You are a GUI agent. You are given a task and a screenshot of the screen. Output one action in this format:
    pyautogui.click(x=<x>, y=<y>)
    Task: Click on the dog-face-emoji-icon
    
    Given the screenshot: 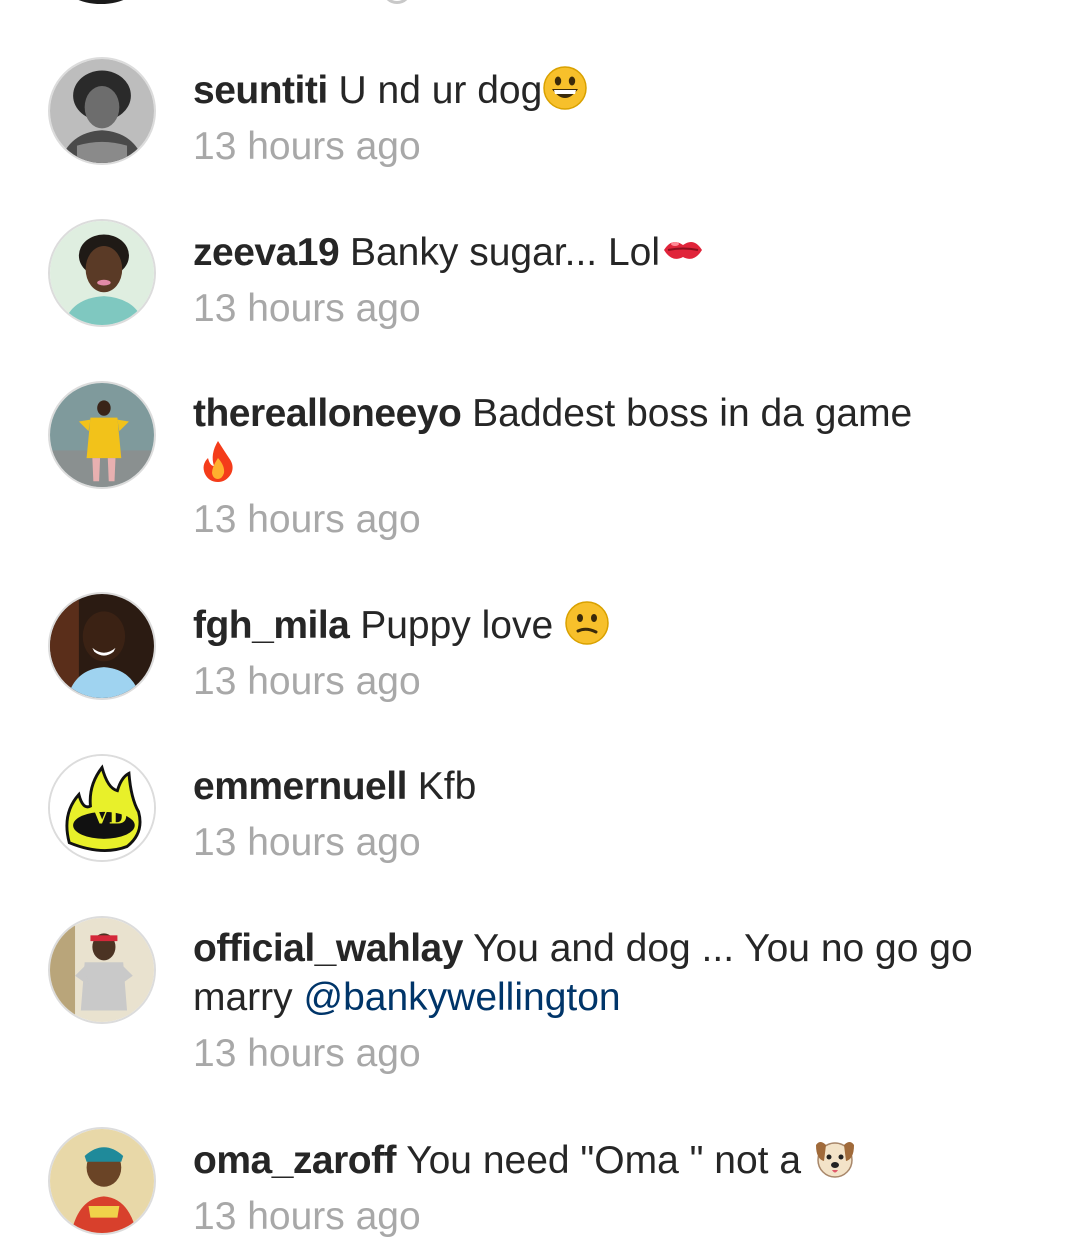 What is the action you would take?
    pyautogui.click(x=835, y=1158)
    